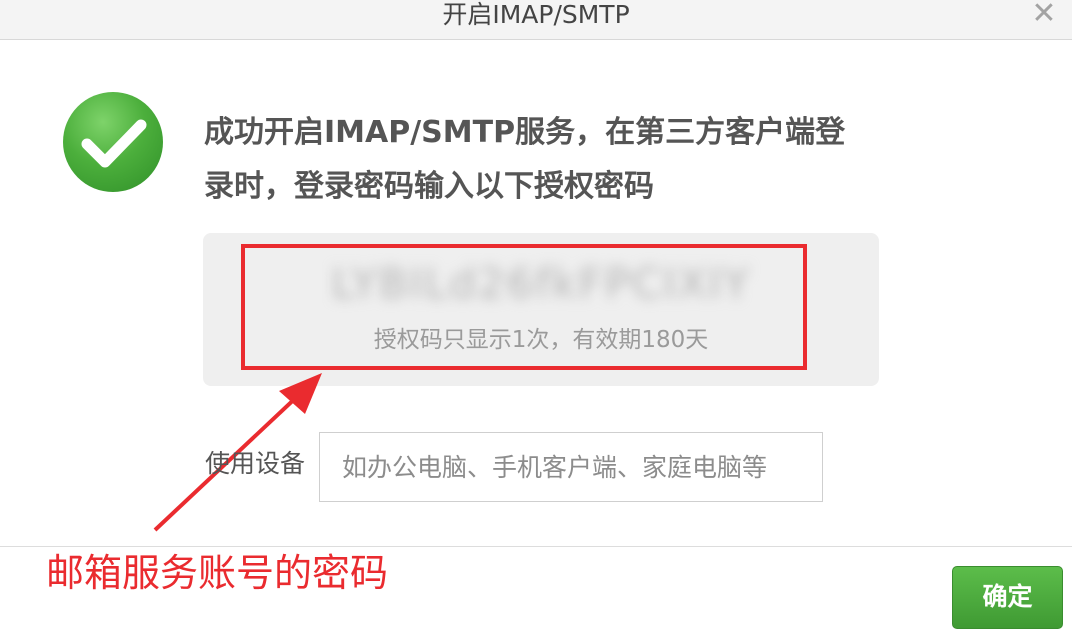 This screenshot has width=1072, height=642. I want to click on close-icon: ✕, so click(1044, 15).